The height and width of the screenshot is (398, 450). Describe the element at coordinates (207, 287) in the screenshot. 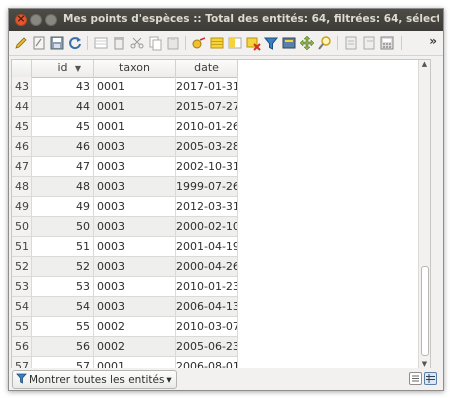

I see `date-cell: 2010-01-23` at that location.